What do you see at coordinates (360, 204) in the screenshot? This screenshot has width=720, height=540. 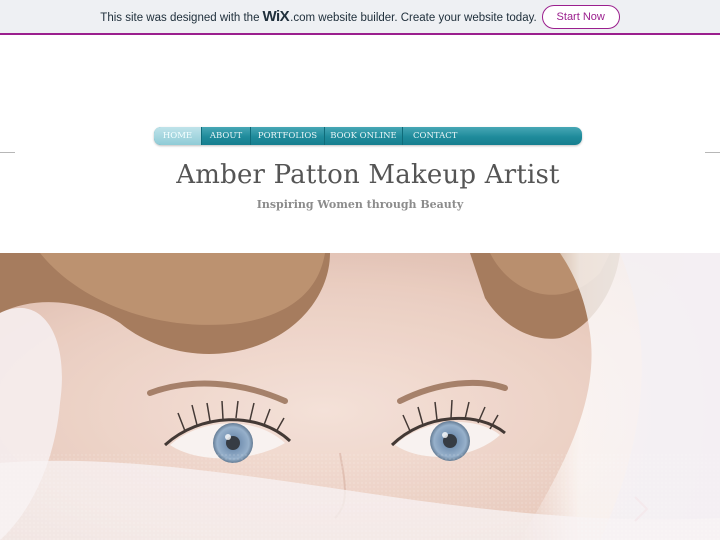 I see `site-tagline: Inspiring Women through Beauty` at bounding box center [360, 204].